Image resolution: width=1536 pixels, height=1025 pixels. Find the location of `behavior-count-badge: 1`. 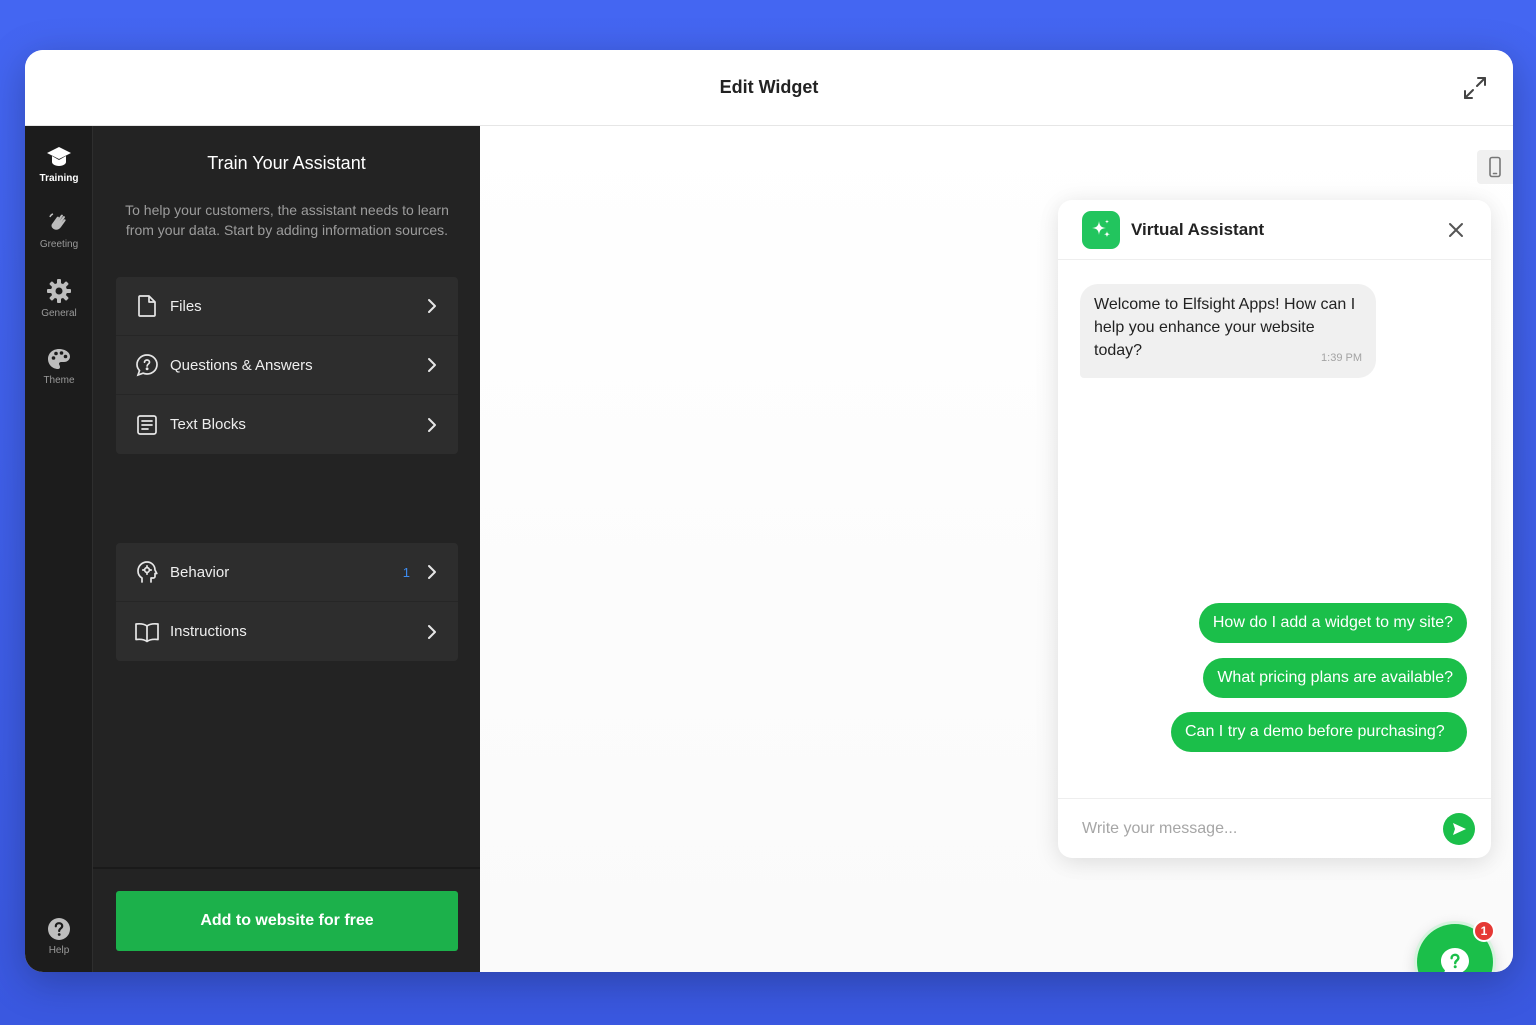

behavior-count-badge: 1 is located at coordinates (406, 572).